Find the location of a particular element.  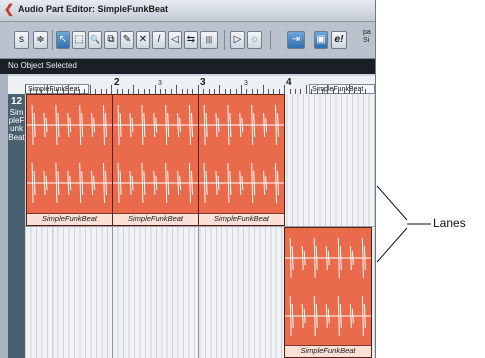

selection-status: No Object Selected is located at coordinates (42, 65).